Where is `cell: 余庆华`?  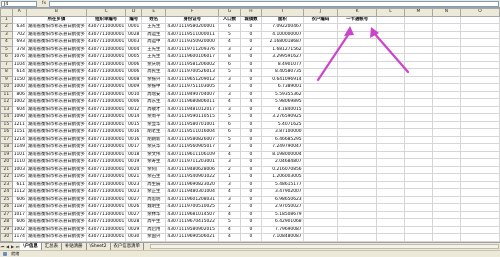 cell: 余庆华 is located at coordinates (154, 147).